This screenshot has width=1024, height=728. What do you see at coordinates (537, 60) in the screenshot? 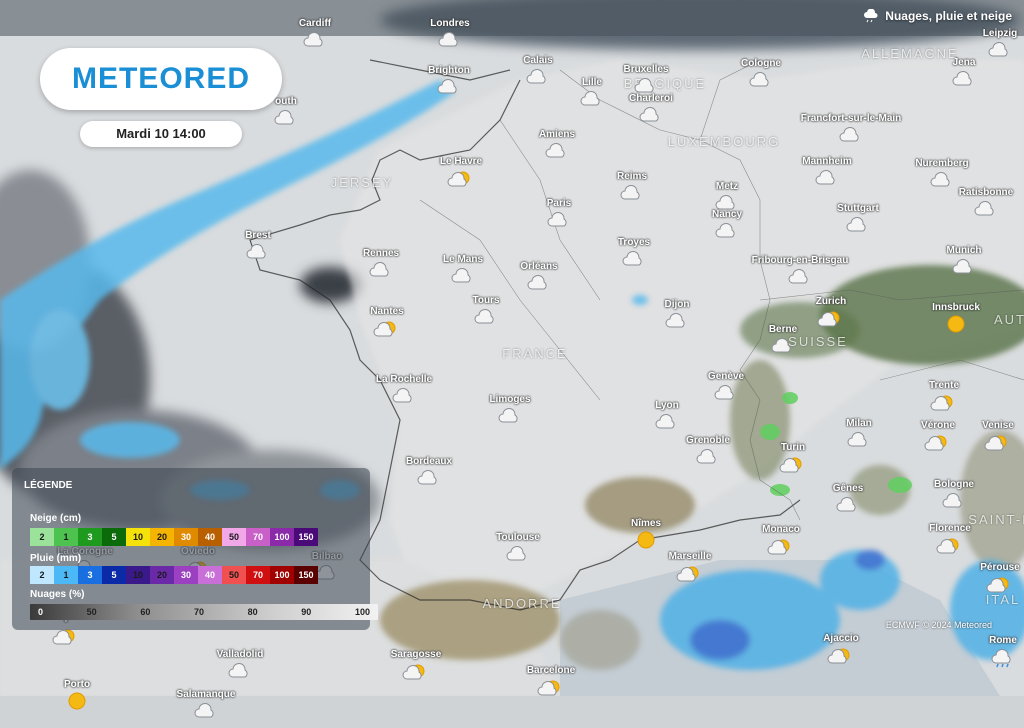
I see `city-label: Calais` at bounding box center [537, 60].